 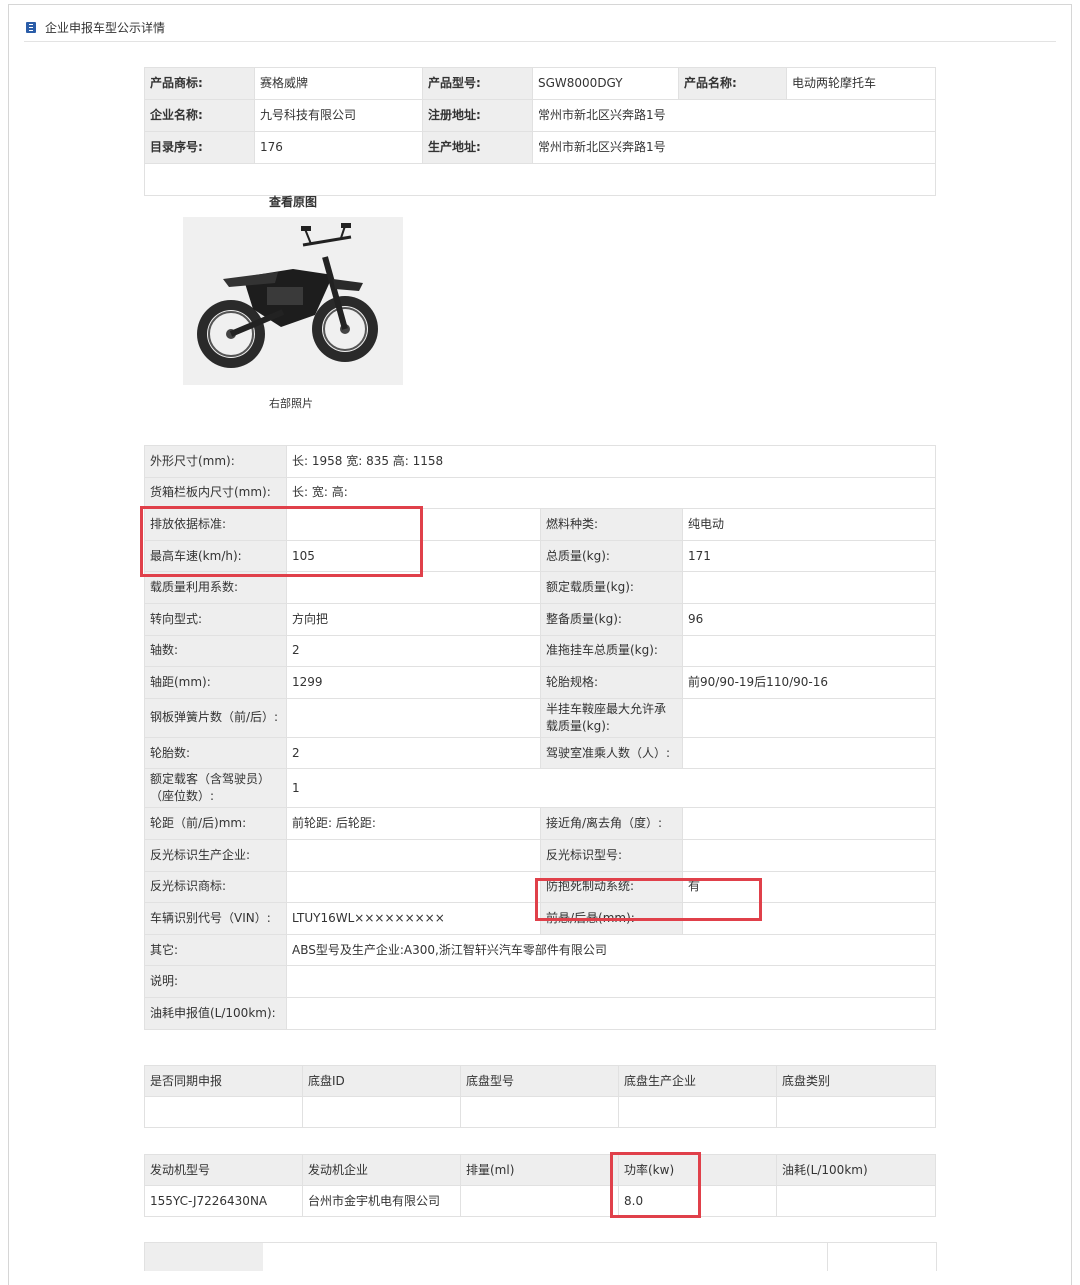 I want to click on rated-load-label: 额定载质量(kg):, so click(x=611, y=587).